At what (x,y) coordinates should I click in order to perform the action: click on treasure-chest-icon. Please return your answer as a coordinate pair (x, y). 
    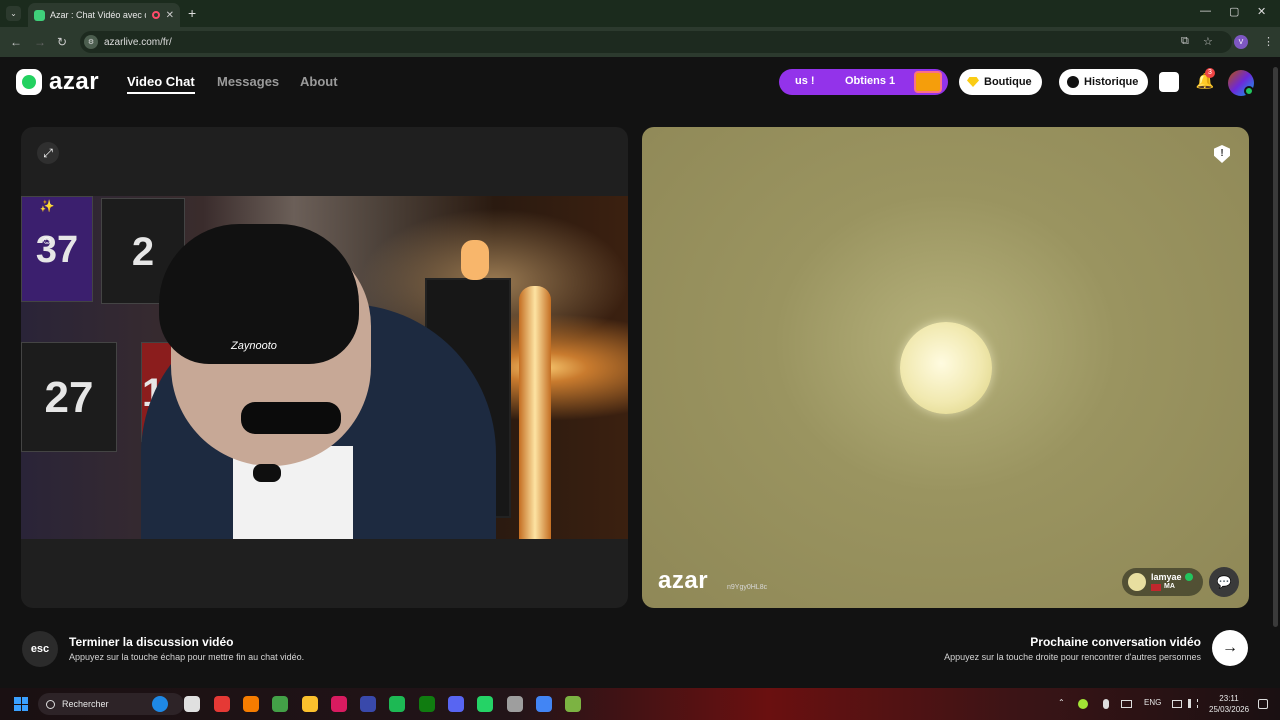
    Looking at the image, I should click on (928, 82).